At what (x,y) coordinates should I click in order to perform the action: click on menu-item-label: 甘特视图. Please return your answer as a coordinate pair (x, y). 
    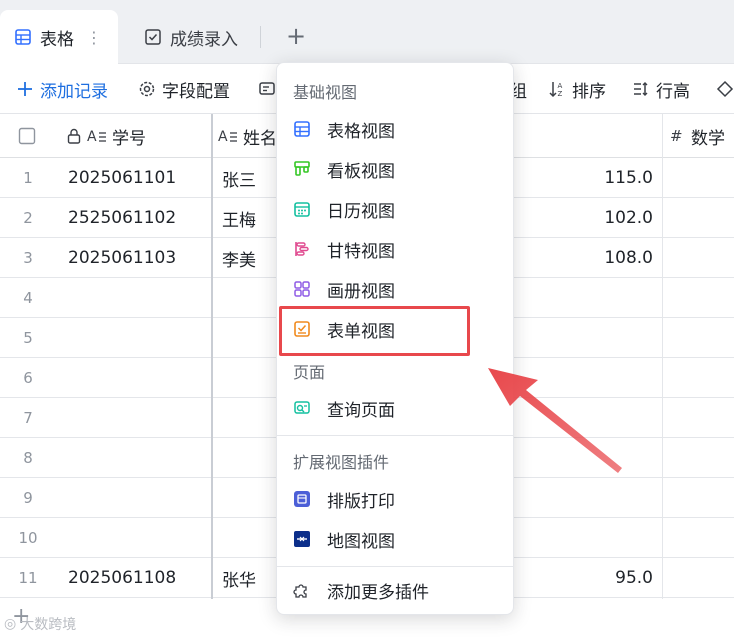
    Looking at the image, I should click on (361, 251).